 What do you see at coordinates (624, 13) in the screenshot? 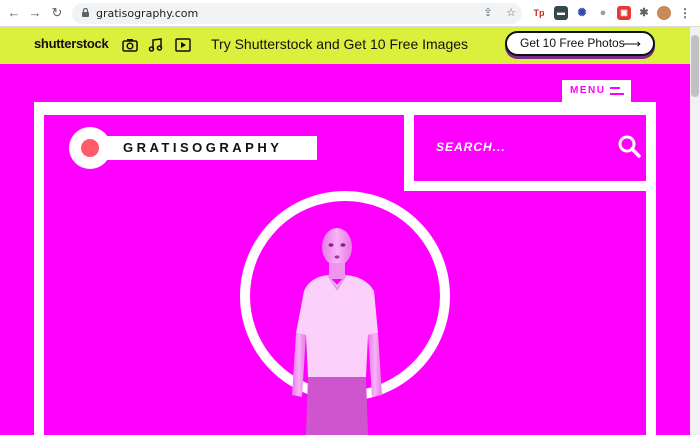
I see `red-extension-icon: ▣` at bounding box center [624, 13].